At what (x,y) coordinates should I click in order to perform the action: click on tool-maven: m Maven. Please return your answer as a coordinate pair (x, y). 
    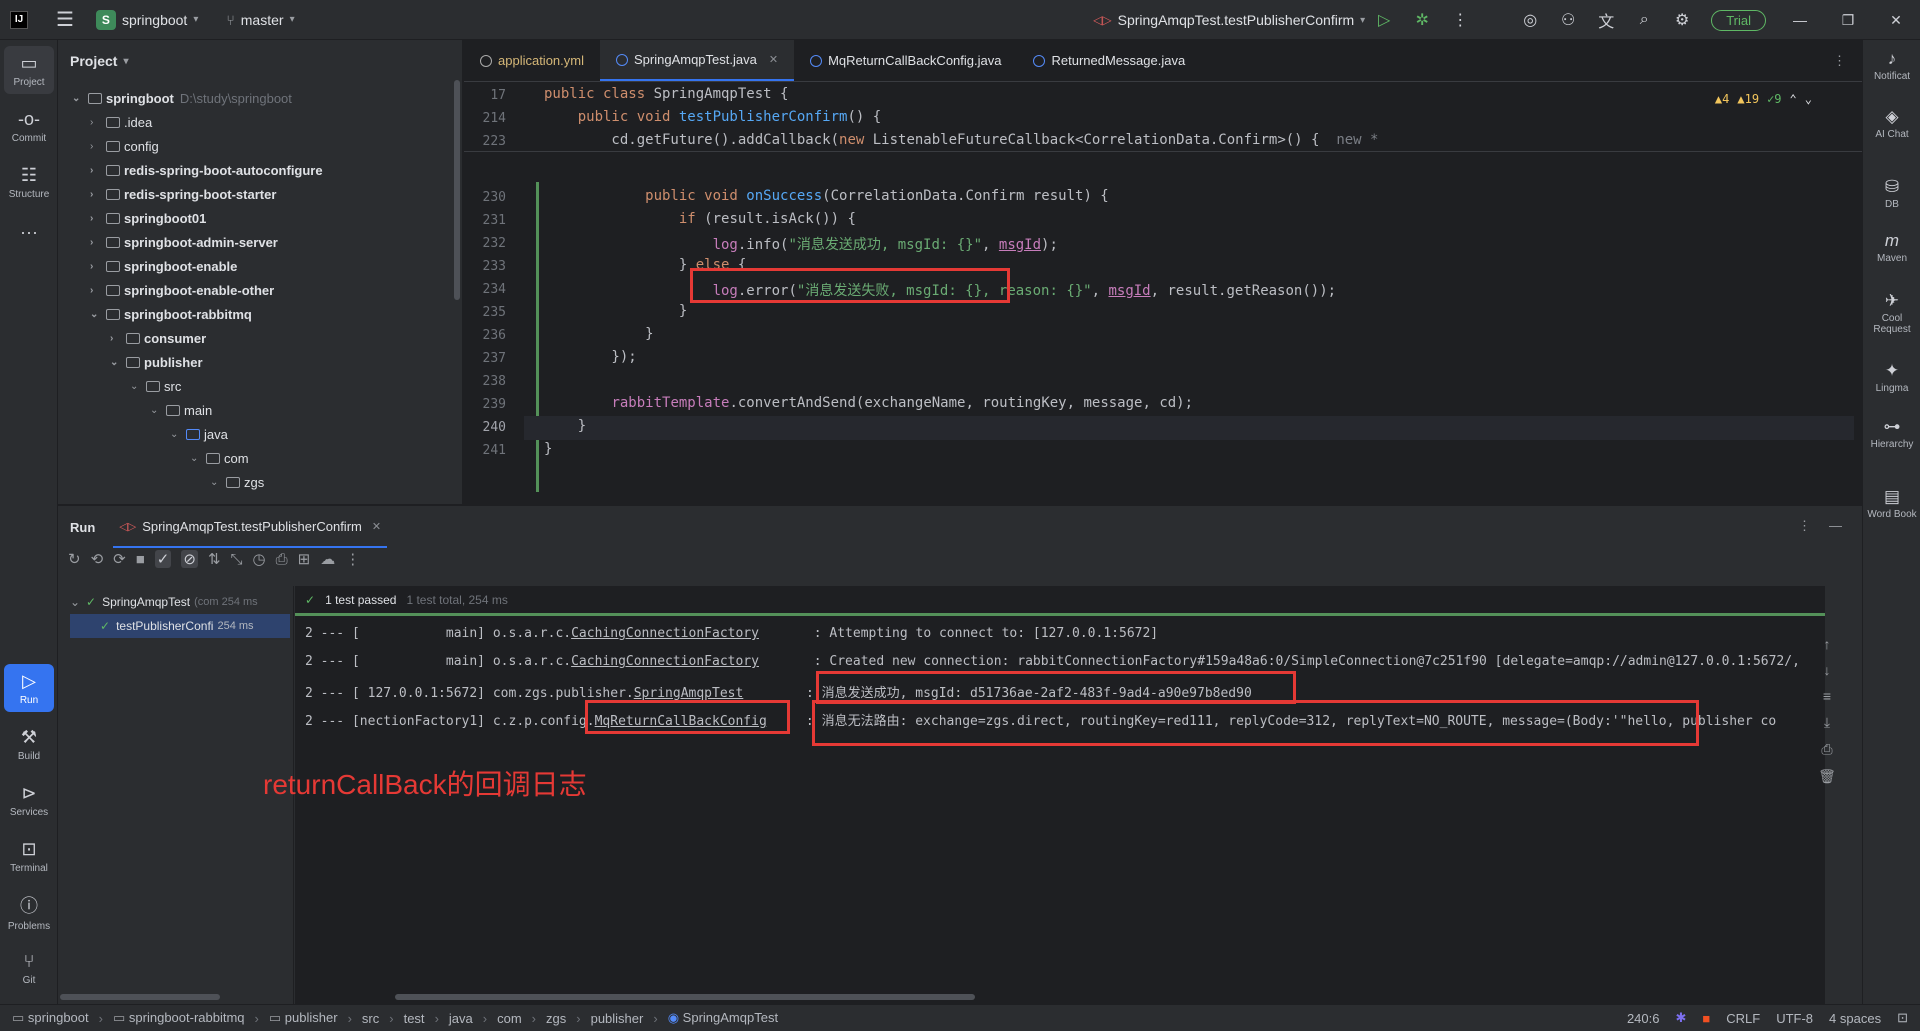
    Looking at the image, I should click on (1892, 248).